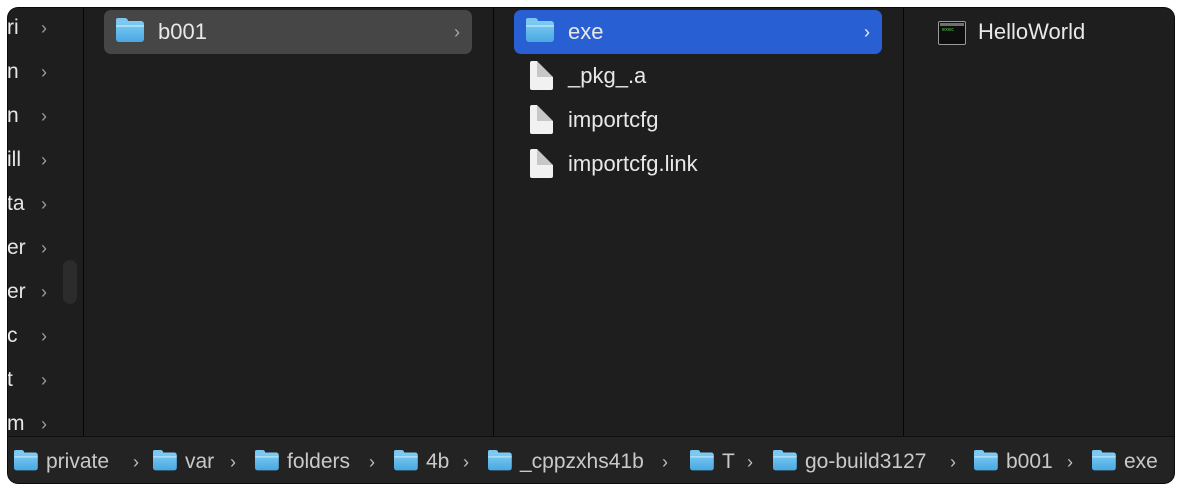 The width and height of the screenshot is (1182, 490). What do you see at coordinates (582, 461) in the screenshot?
I see `crumb-label: _cppzxhs41b` at bounding box center [582, 461].